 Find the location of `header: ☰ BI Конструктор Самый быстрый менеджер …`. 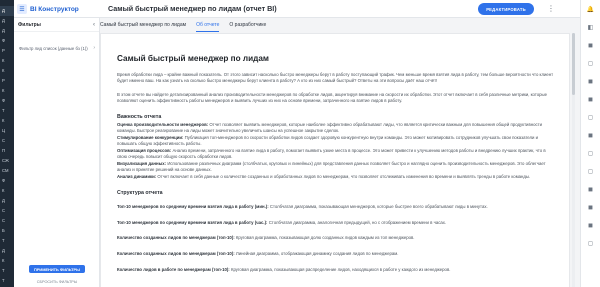

header: ☰ BI Конструктор Самый быстрый менеджер … is located at coordinates (297, 9).